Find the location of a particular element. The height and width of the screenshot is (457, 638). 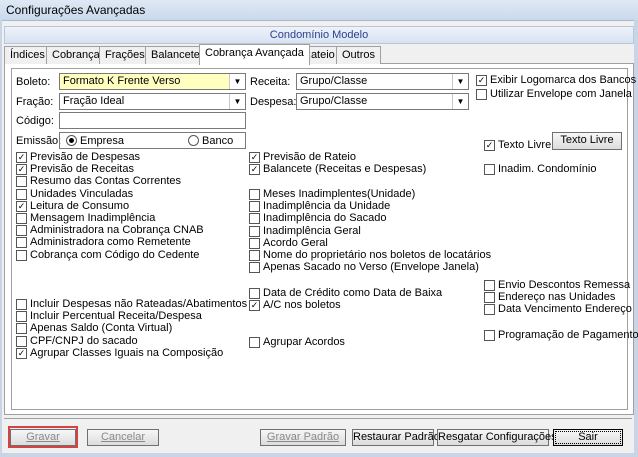

endereco-nas-unidades-label: Endereço nas Unidades is located at coordinates (557, 297).